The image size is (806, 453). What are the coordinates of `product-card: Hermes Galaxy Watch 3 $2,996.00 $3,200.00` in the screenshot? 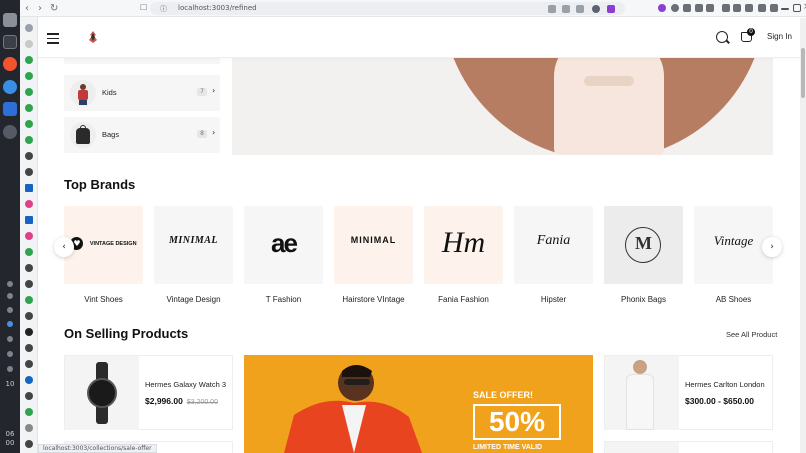 It's located at (148, 392).